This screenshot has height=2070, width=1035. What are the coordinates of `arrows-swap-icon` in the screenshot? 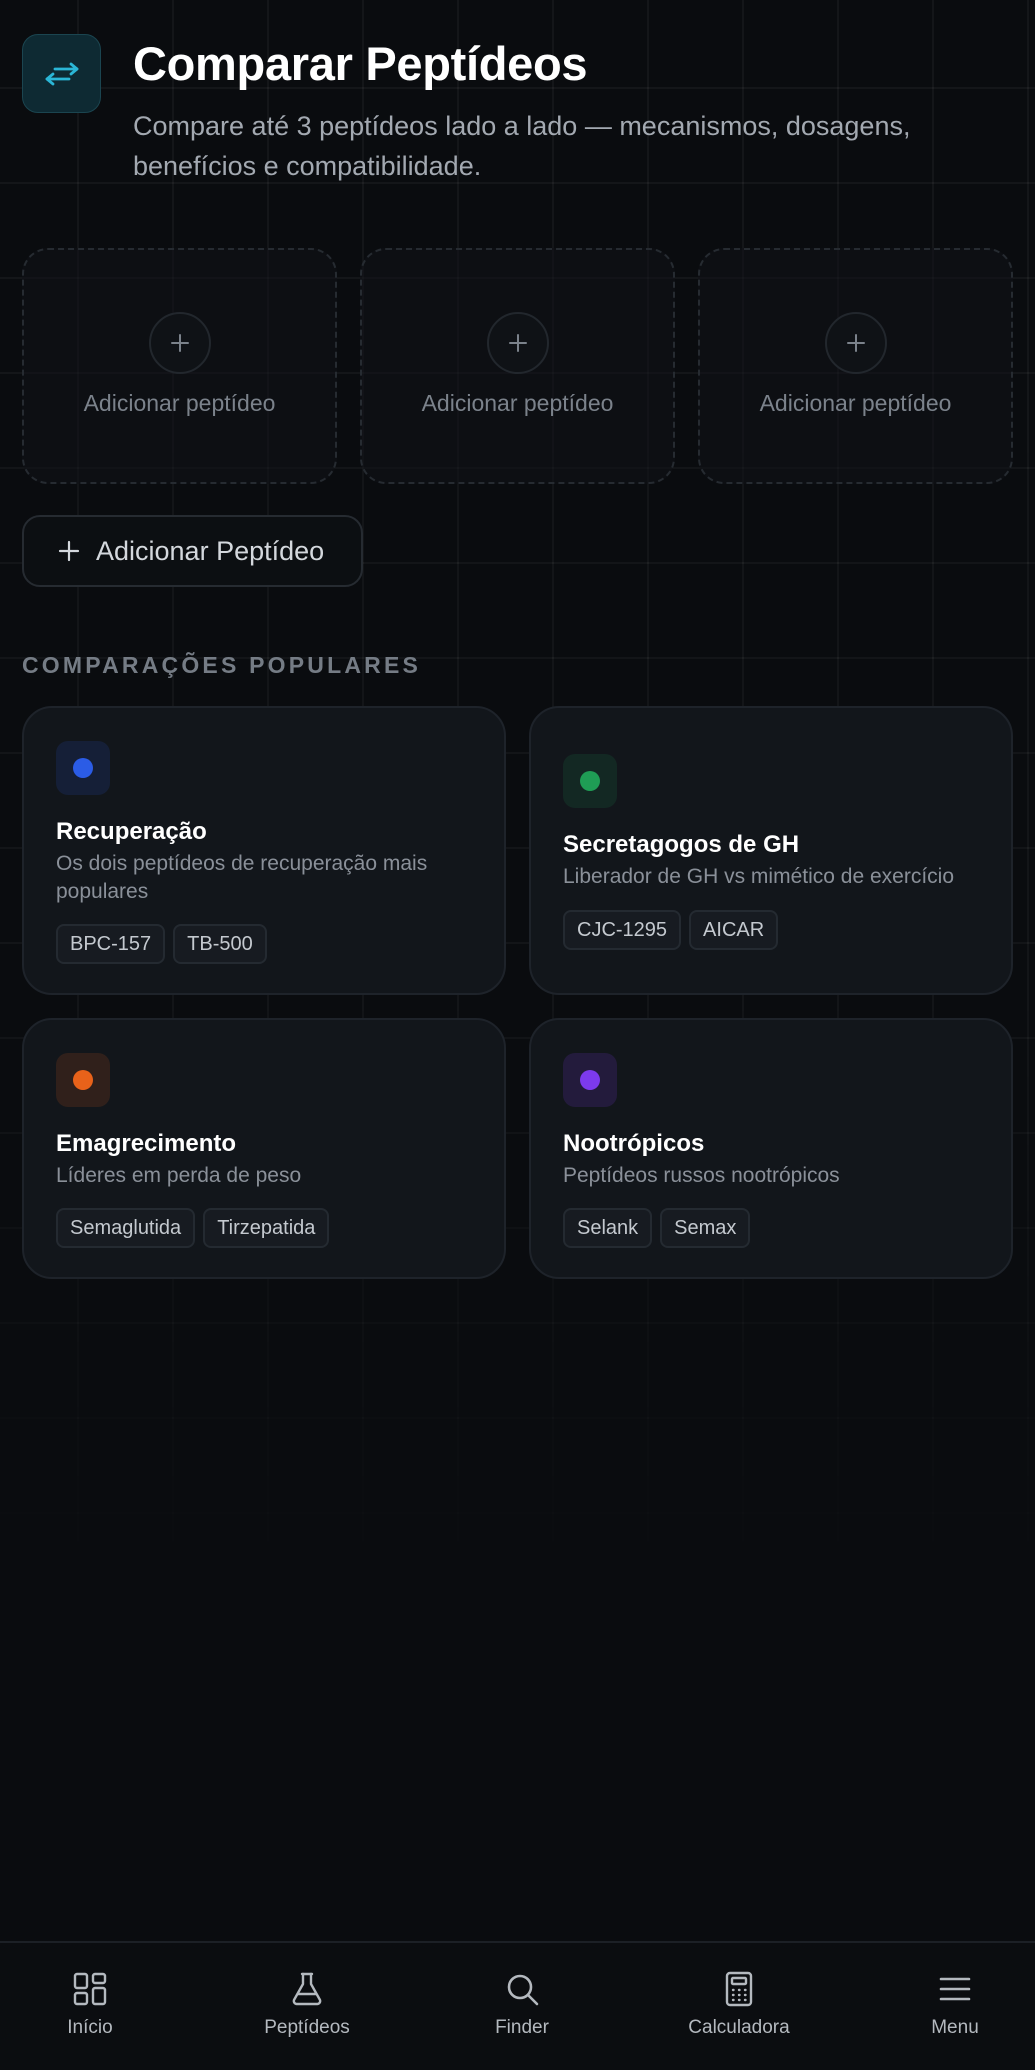 It's located at (61, 73).